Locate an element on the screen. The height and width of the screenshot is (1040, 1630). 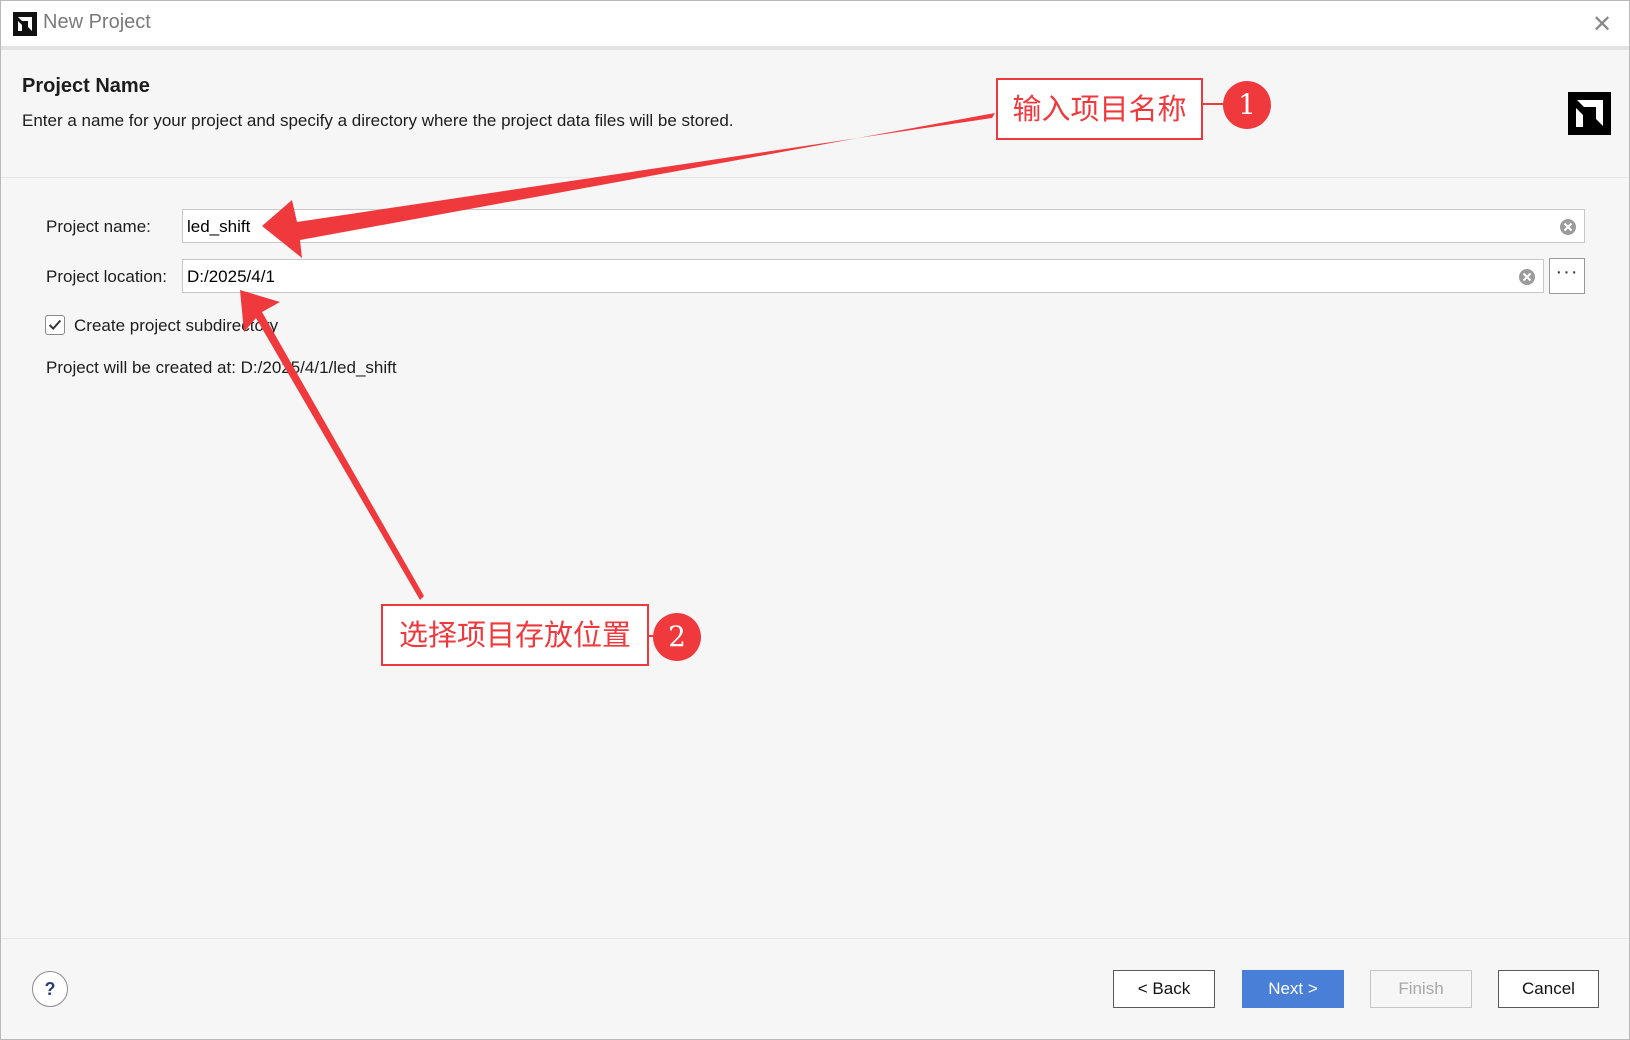
page-title: Project Name is located at coordinates (86, 86).